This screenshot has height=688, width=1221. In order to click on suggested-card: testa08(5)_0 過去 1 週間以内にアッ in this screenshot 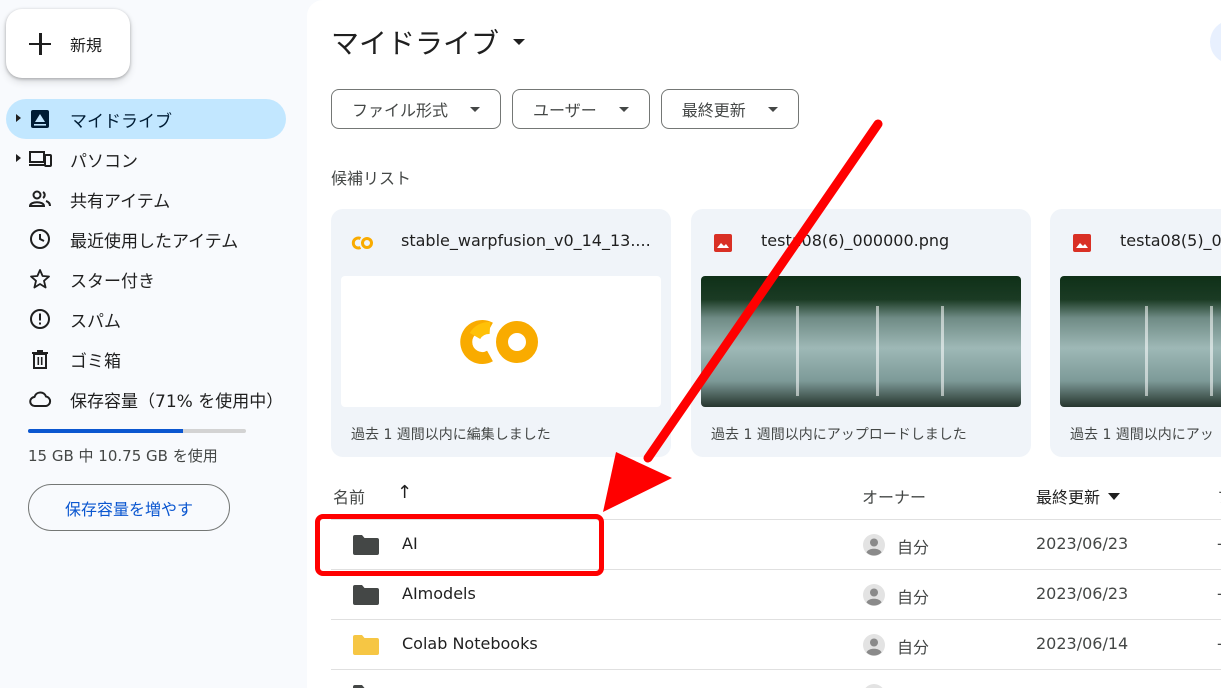, I will do `click(1135, 333)`.